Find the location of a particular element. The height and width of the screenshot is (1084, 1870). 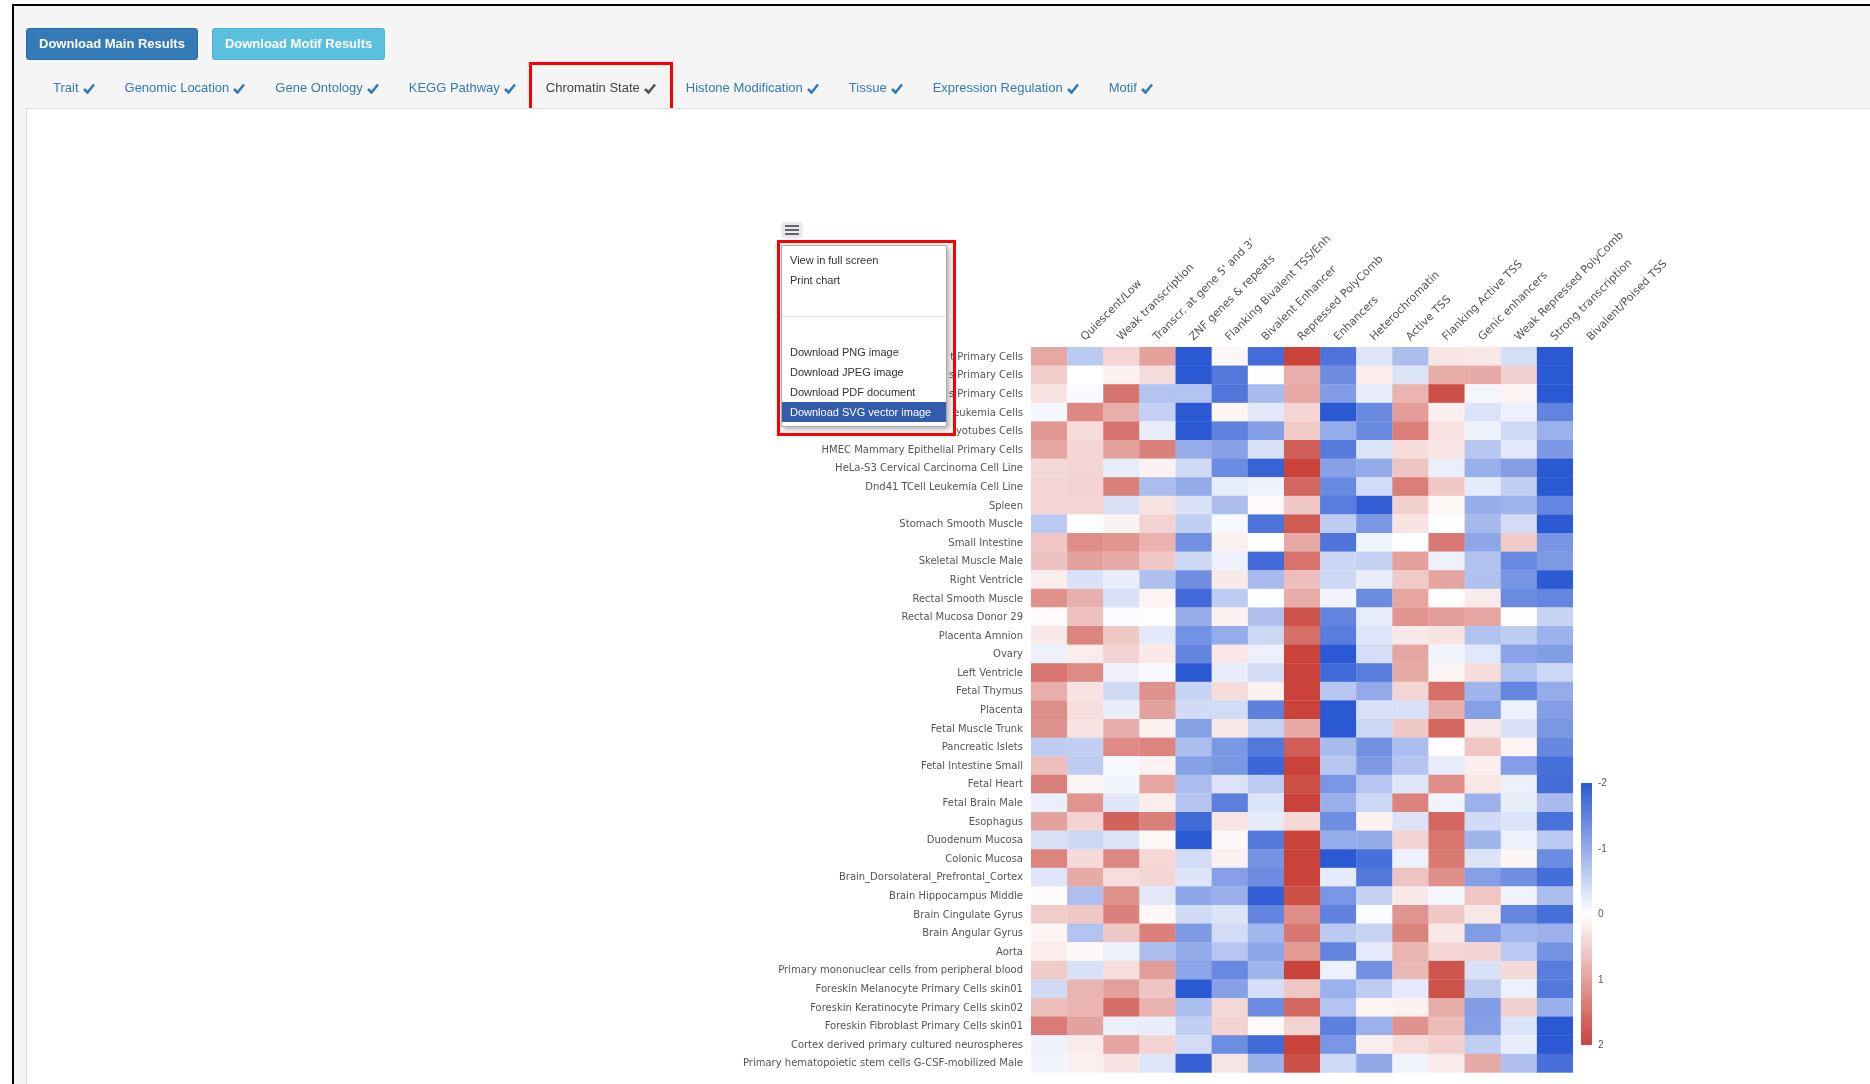

row-label: Aorta is located at coordinates (1009, 951).